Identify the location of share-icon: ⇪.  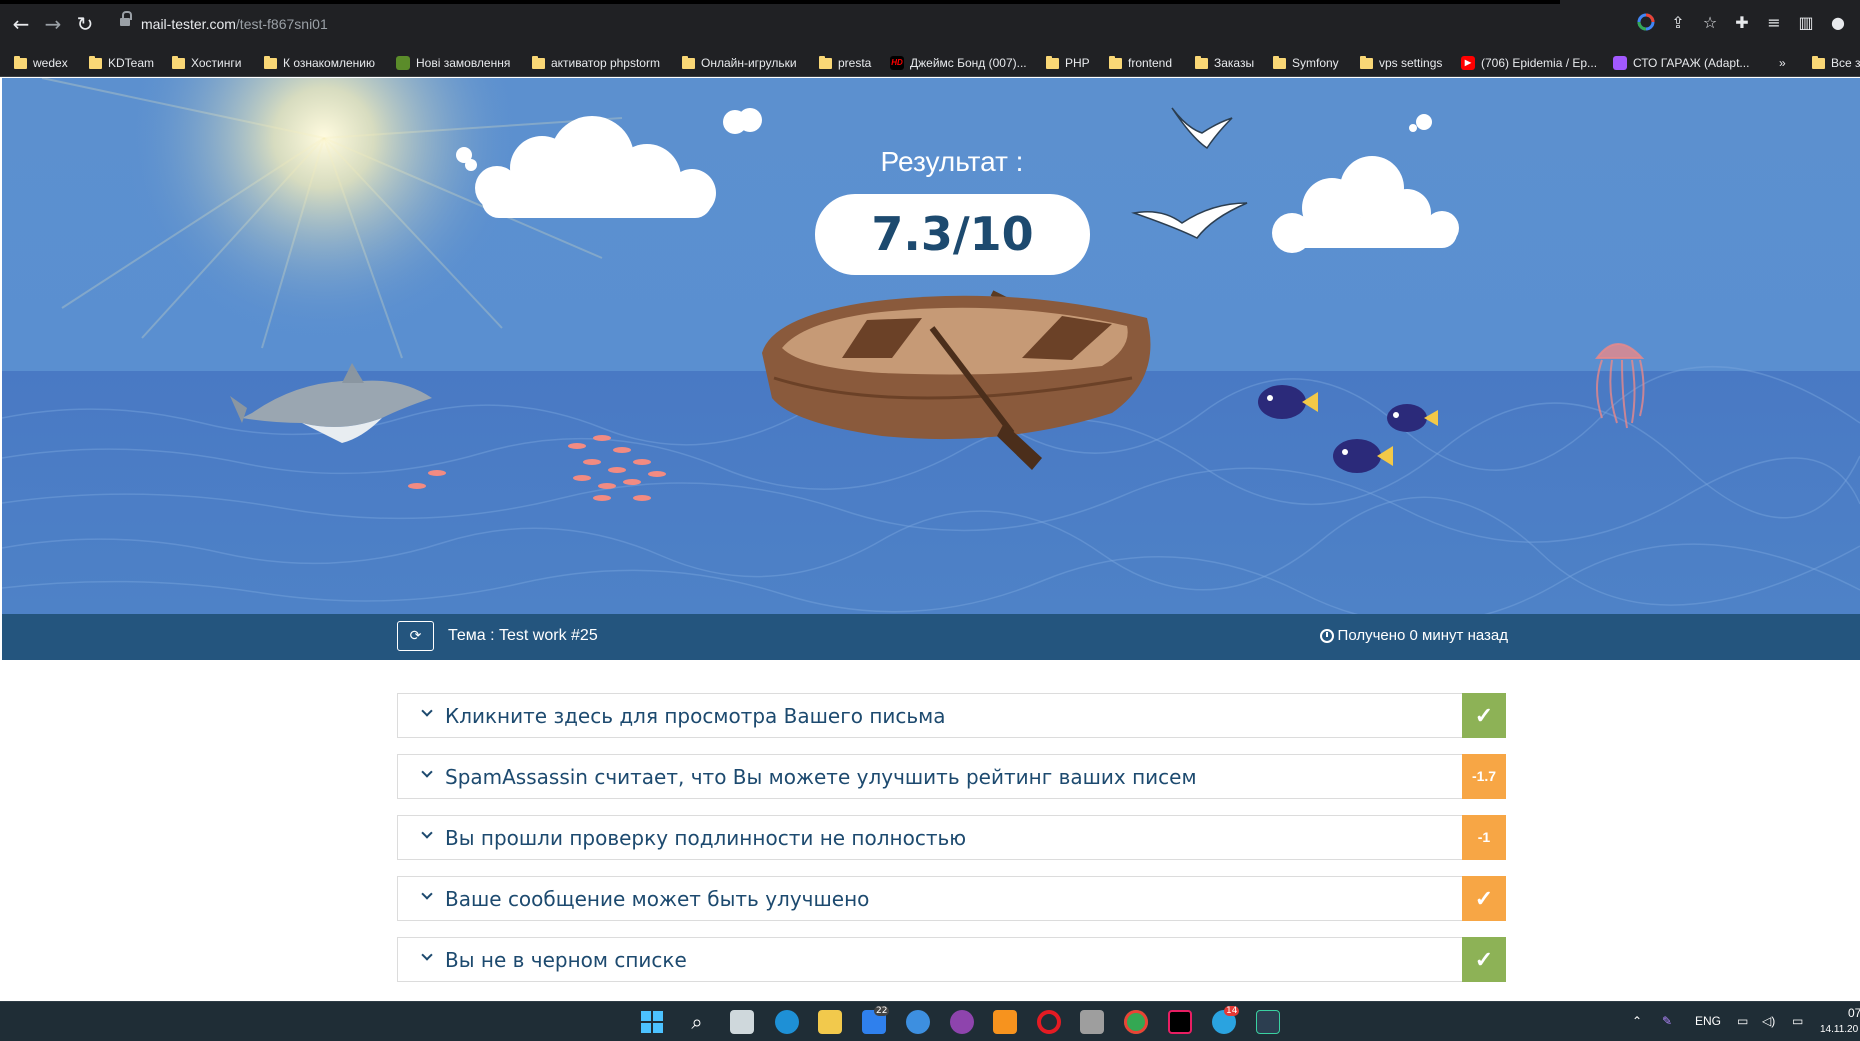
(1678, 23).